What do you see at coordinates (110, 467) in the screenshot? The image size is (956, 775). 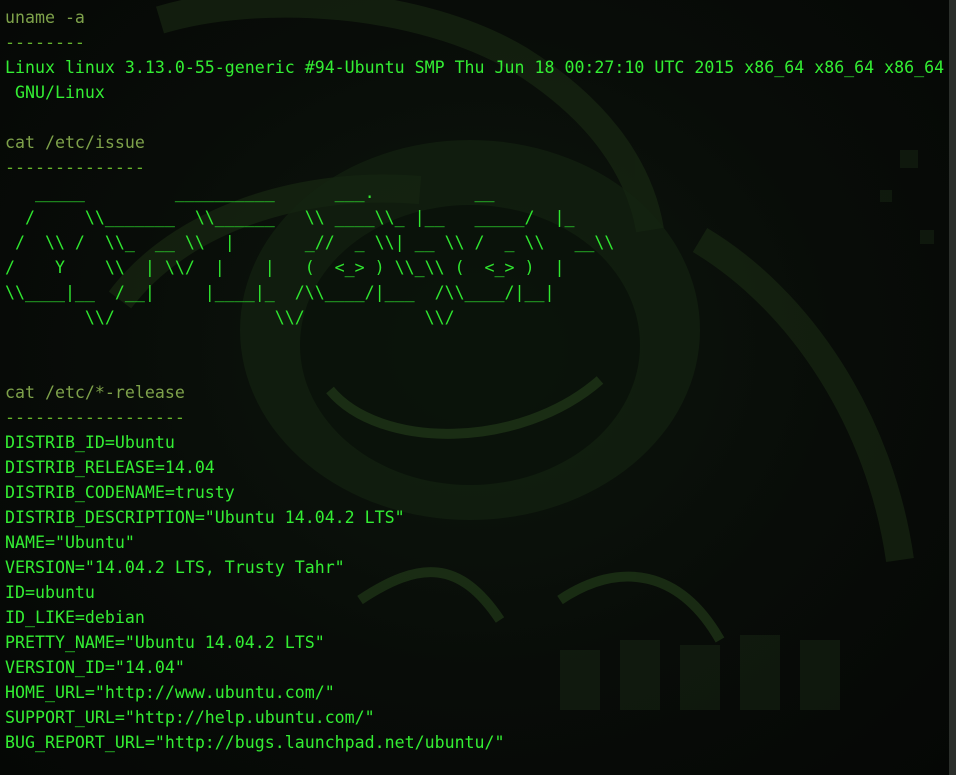 I see `output-line: DISTRIB_RELEASE=14.04` at bounding box center [110, 467].